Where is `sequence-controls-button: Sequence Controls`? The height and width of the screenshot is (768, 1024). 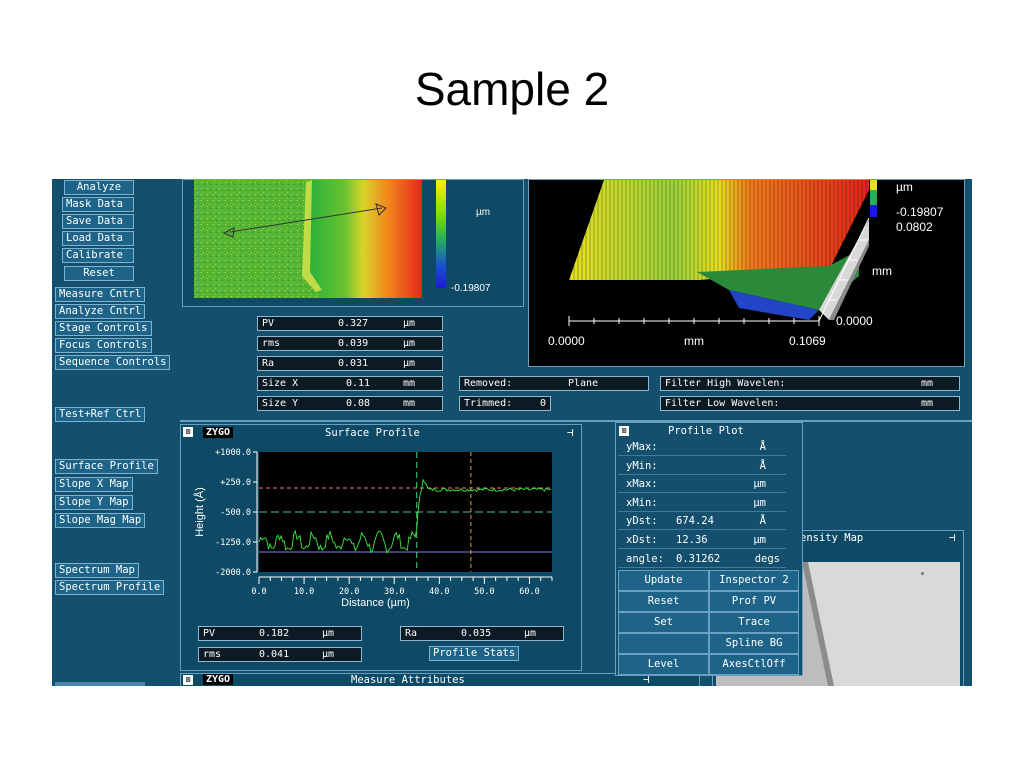
sequence-controls-button: Sequence Controls is located at coordinates (113, 362).